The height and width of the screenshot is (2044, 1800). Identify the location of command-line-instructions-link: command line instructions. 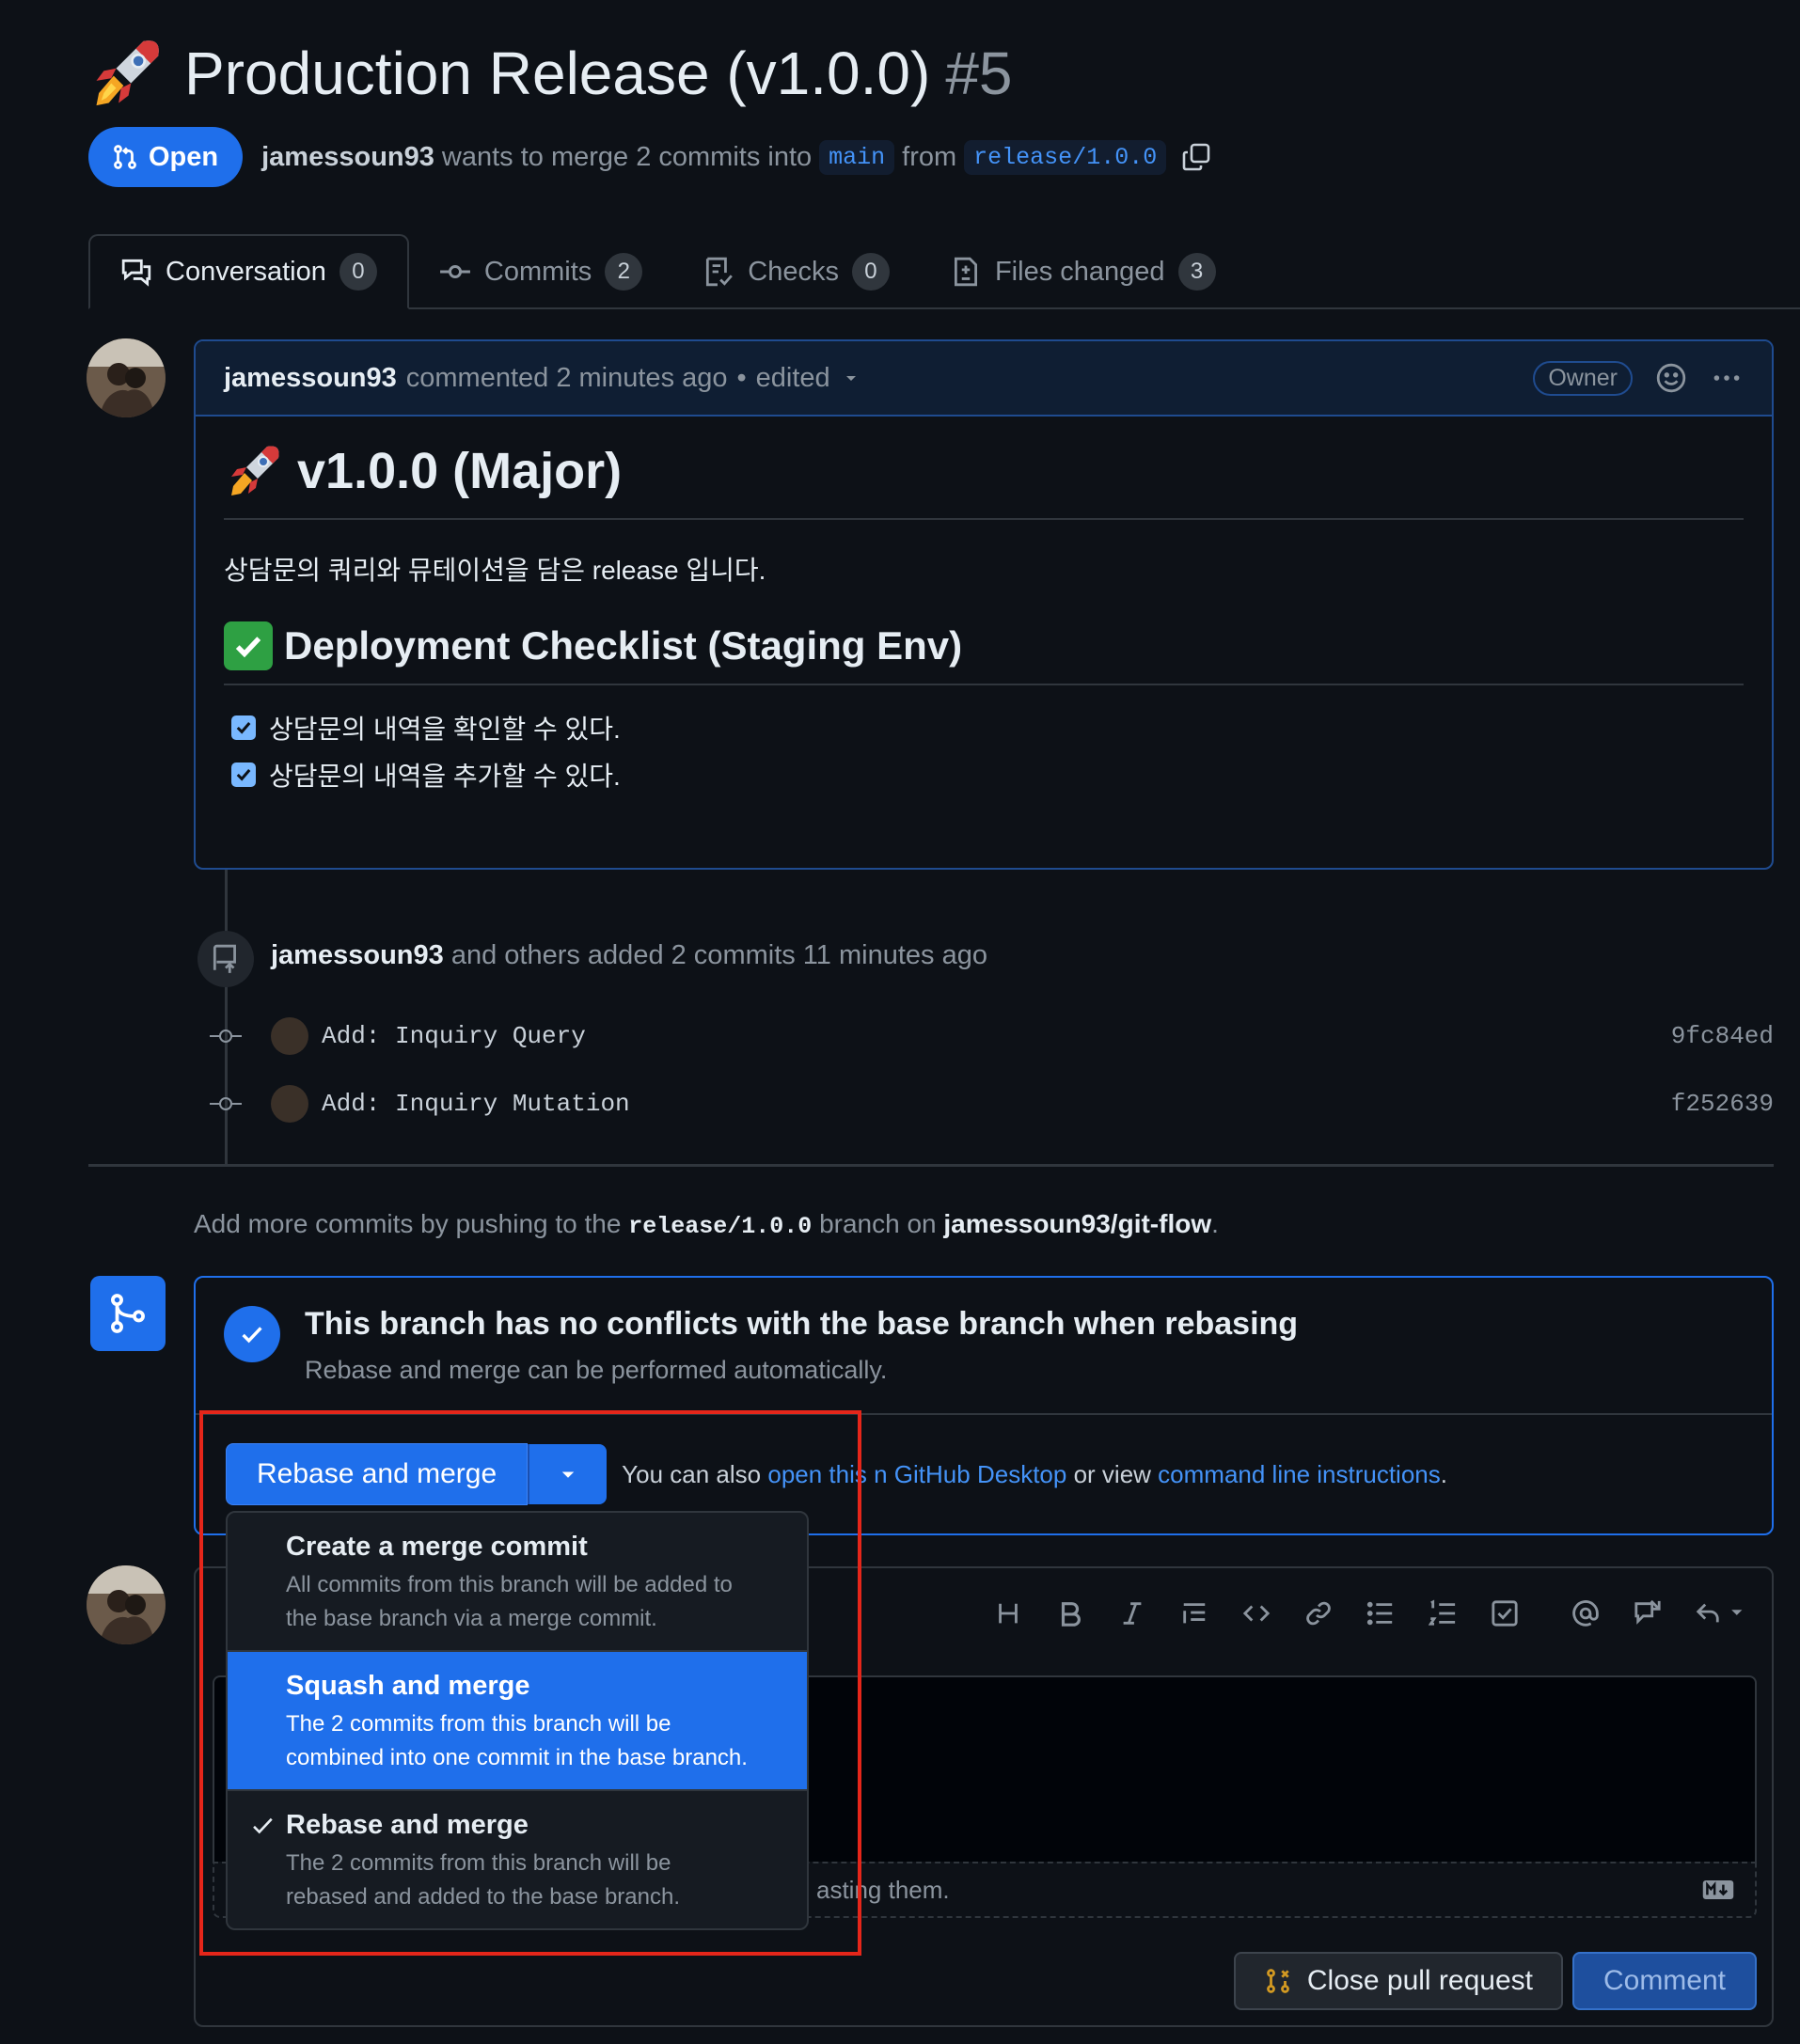
(1299, 1474).